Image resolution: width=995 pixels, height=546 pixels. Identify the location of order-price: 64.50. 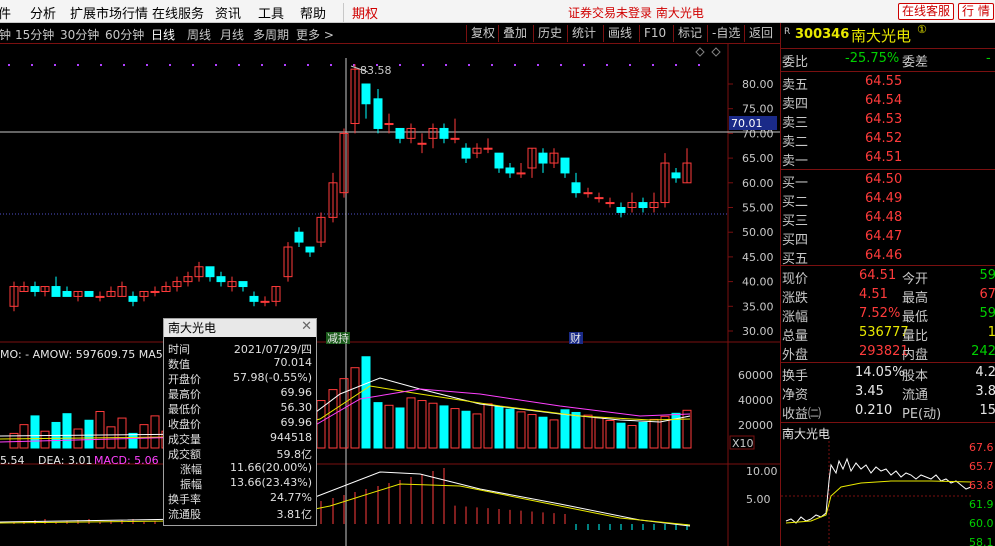
(884, 179).